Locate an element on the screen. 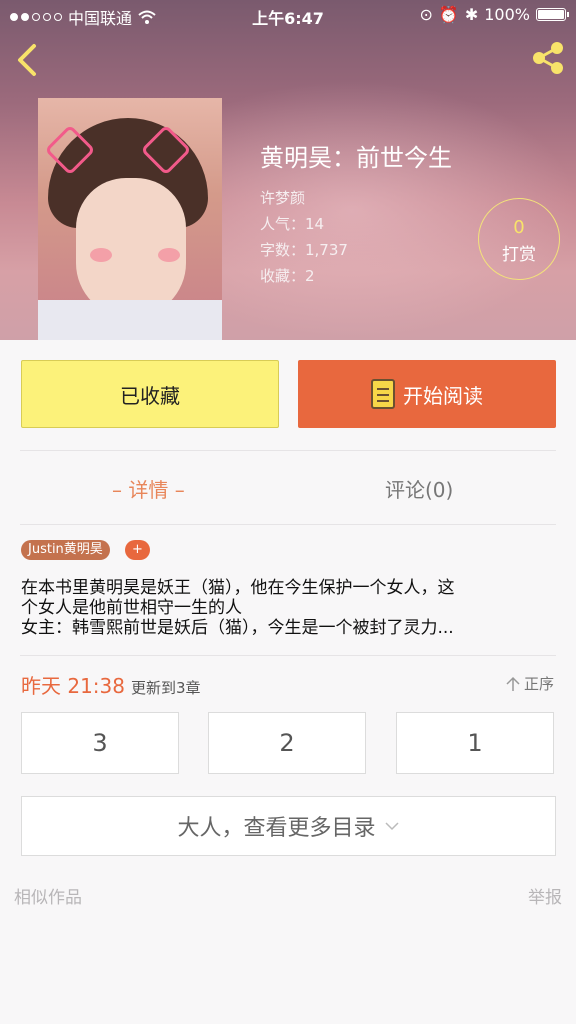  similar-works-link: 相似作品 is located at coordinates (48, 895).